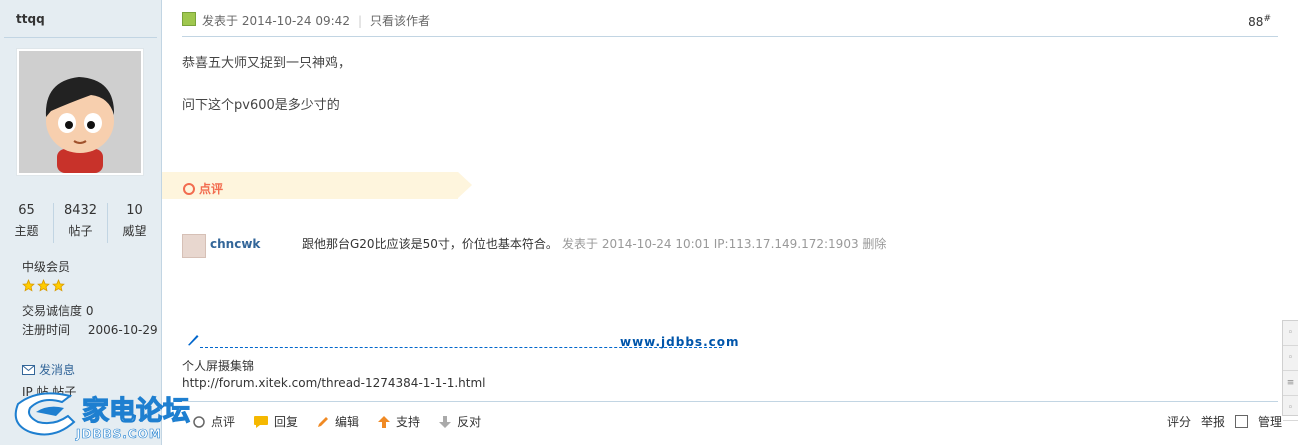  Describe the element at coordinates (199, 421) in the screenshot. I see `comment-icon` at that location.